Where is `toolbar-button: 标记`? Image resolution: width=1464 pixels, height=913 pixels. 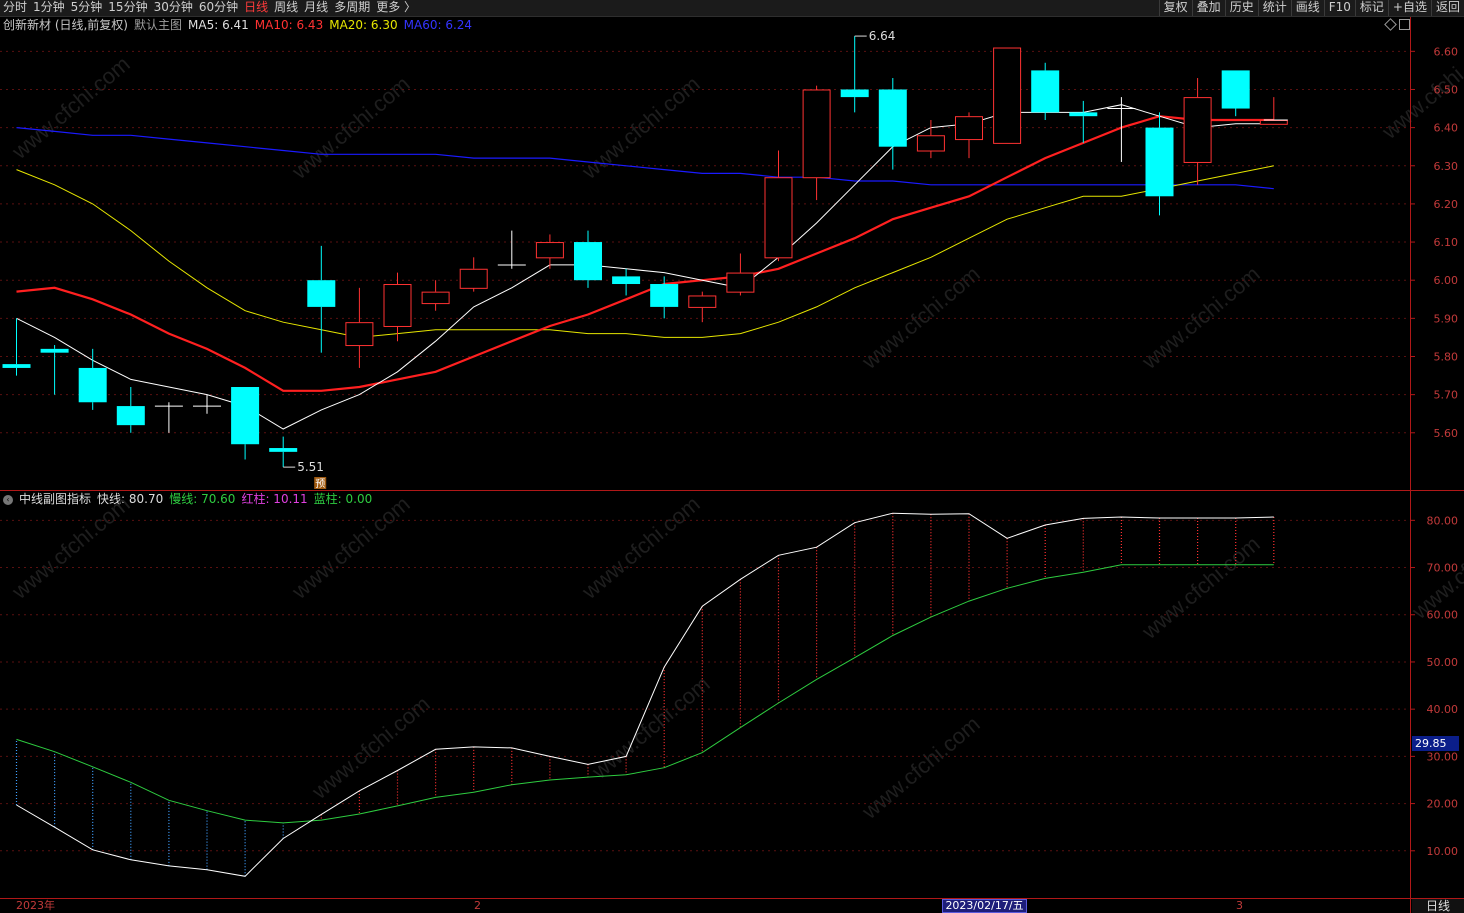 toolbar-button: 标记 is located at coordinates (1371, 8).